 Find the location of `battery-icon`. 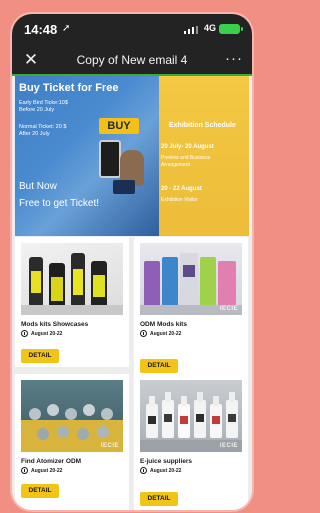

battery-icon is located at coordinates (231, 29).